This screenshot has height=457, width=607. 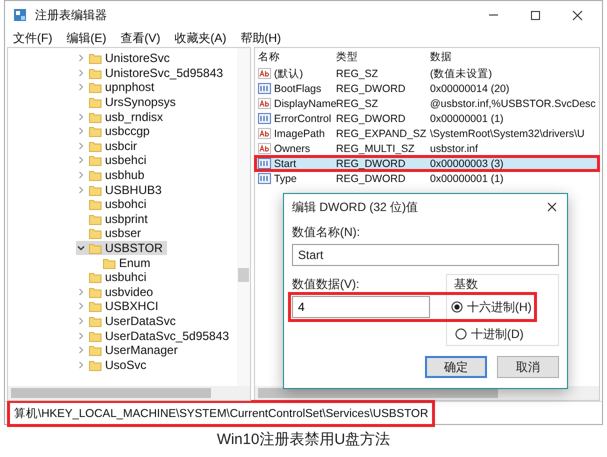 I want to click on cancel-button: 取消, so click(x=528, y=367).